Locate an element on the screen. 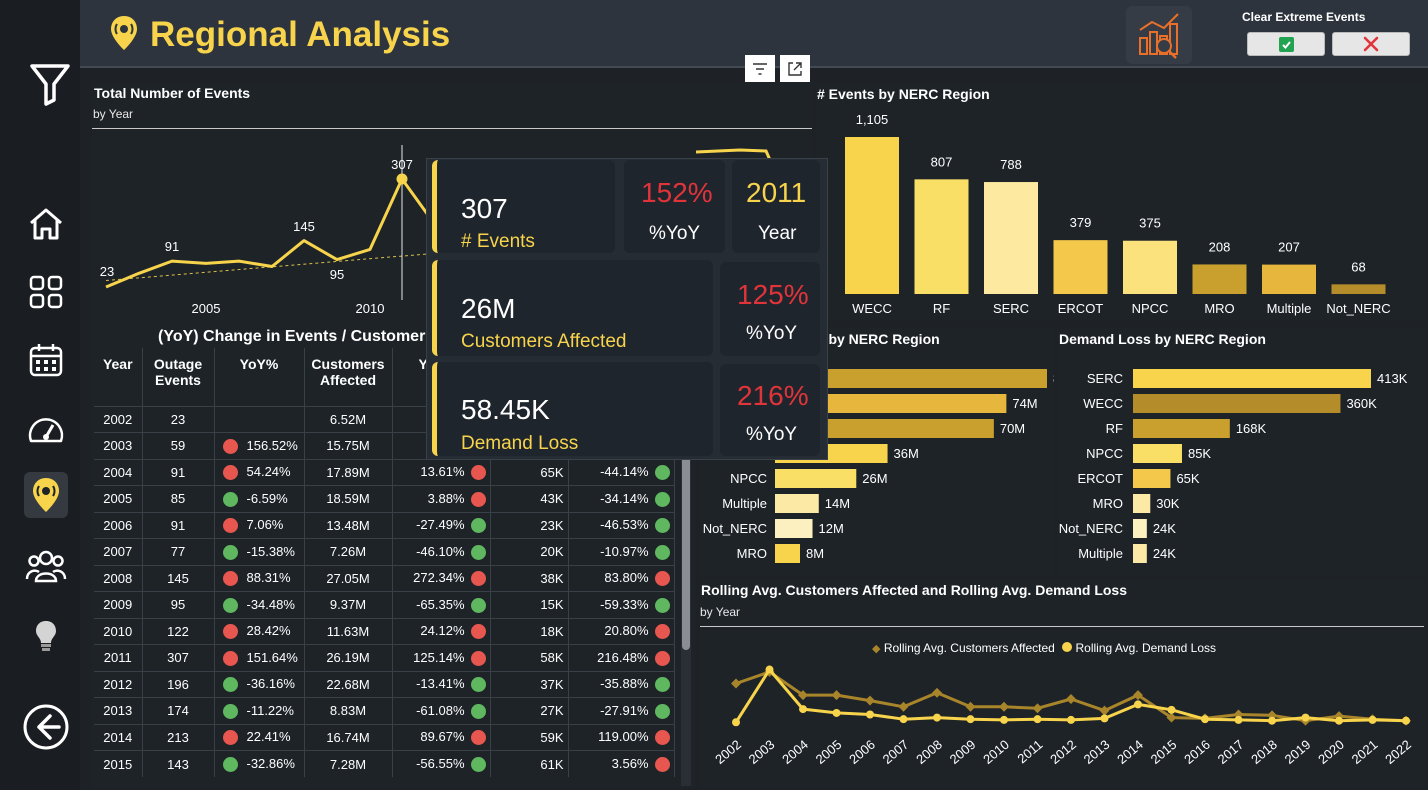 Image resolution: width=1428 pixels, height=790 pixels. events-cell: 77 is located at coordinates (178, 551).